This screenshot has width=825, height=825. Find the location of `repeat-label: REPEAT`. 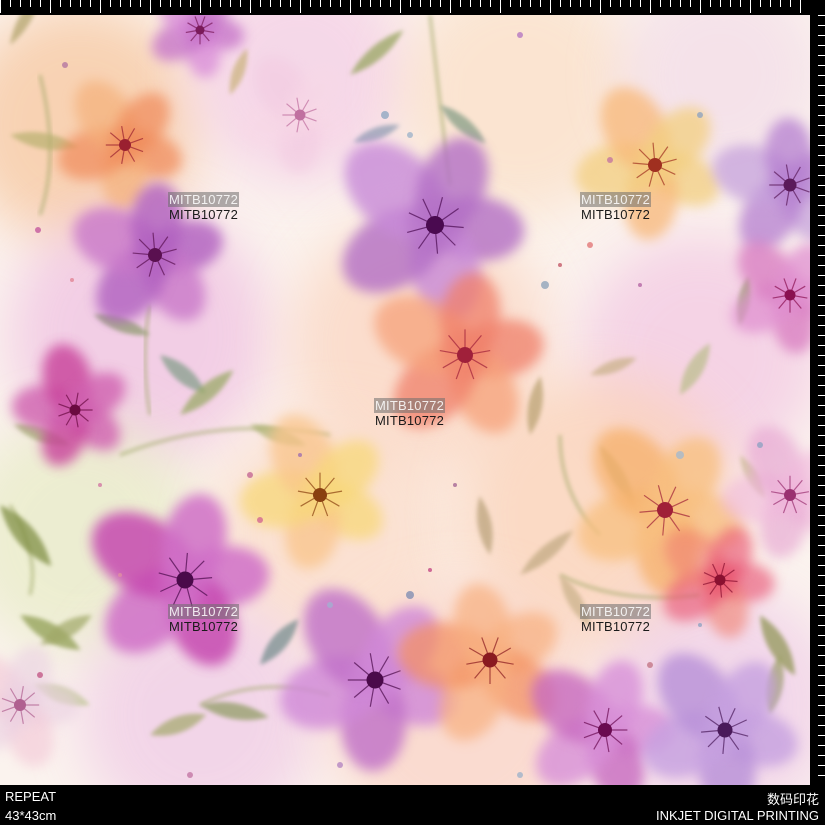

repeat-label: REPEAT is located at coordinates (31, 796).